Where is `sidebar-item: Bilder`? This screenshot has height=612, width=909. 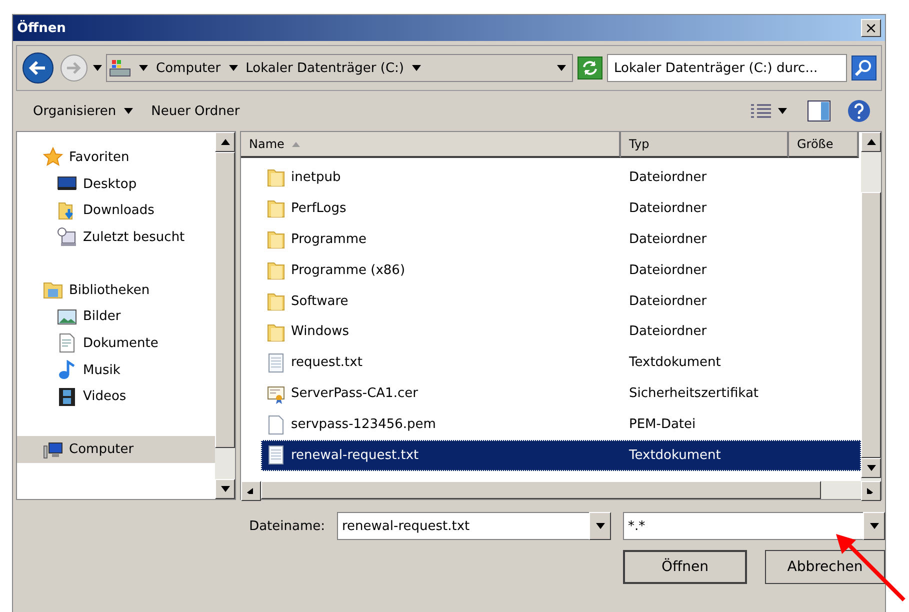 sidebar-item: Bilder is located at coordinates (116, 316).